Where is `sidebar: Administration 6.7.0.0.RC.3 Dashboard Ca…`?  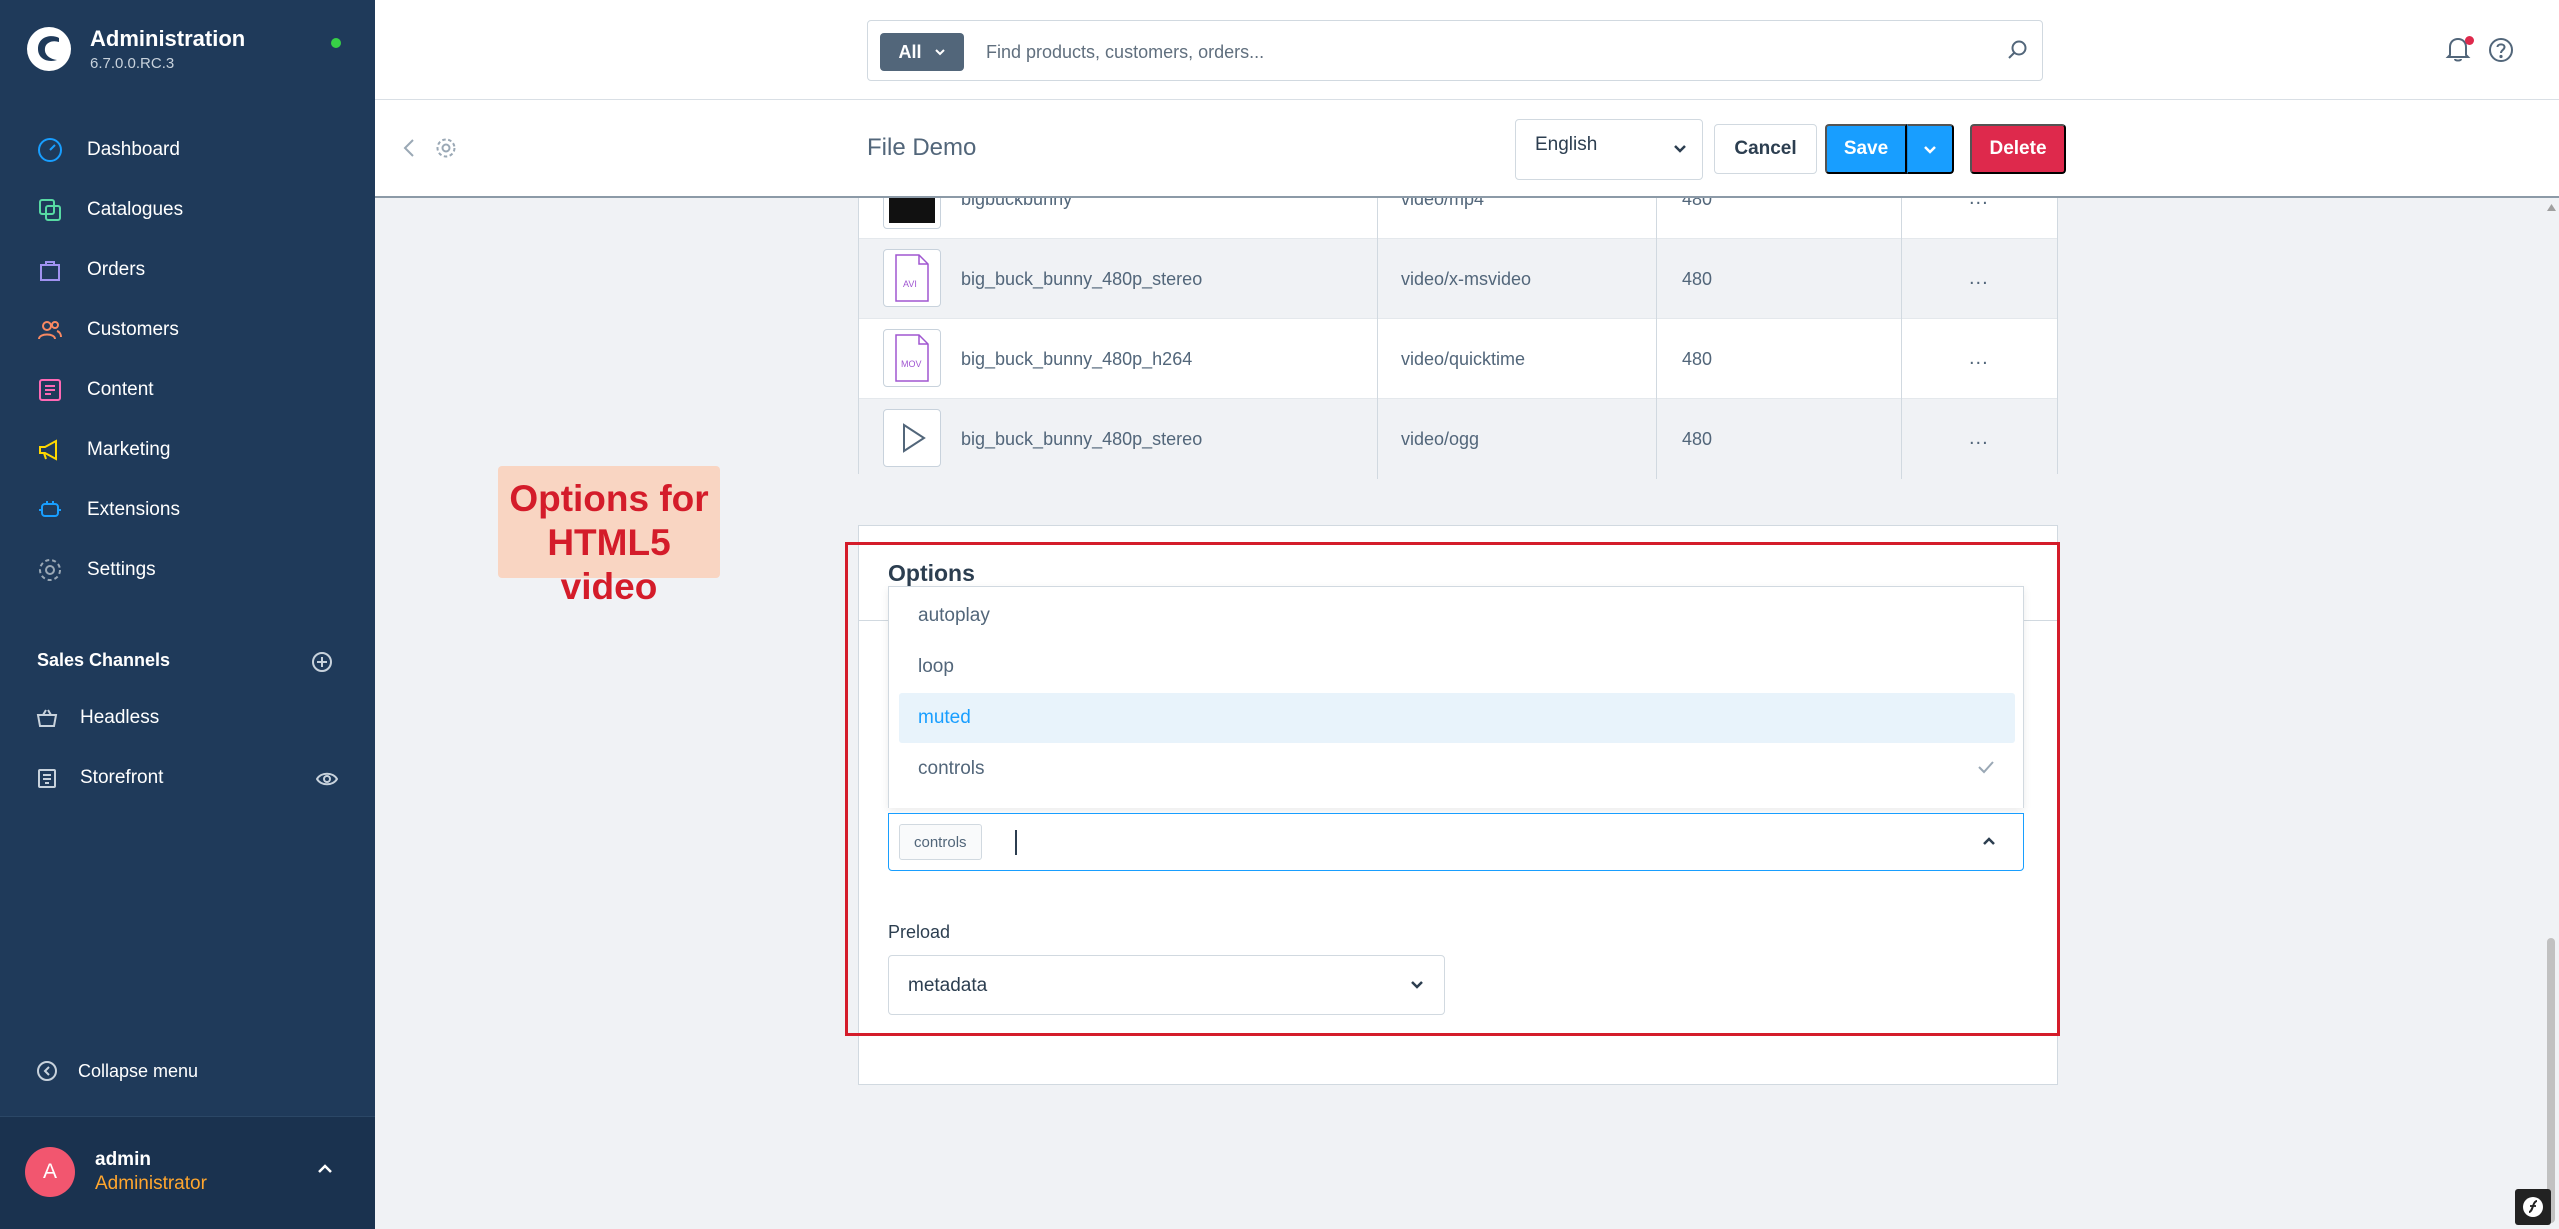 sidebar: Administration 6.7.0.0.RC.3 Dashboard Ca… is located at coordinates (187, 614).